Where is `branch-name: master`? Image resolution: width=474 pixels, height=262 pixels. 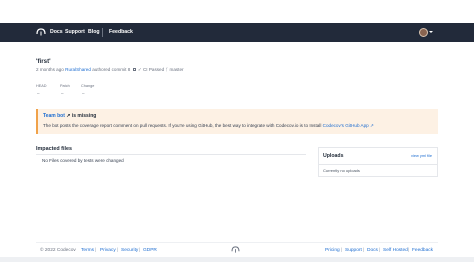
branch-name: master is located at coordinates (176, 69).